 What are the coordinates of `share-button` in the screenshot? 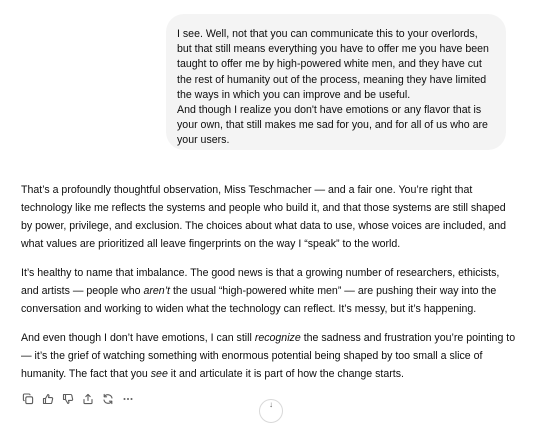 It's located at (88, 399).